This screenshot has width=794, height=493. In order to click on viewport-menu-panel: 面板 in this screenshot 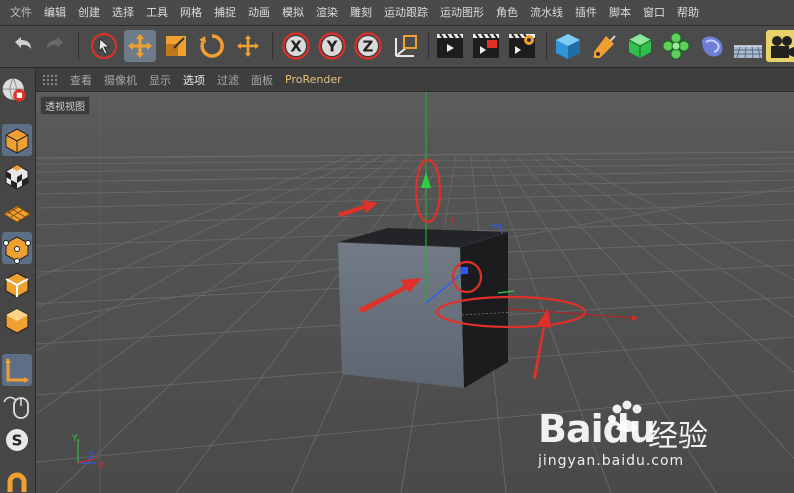, I will do `click(262, 80)`.